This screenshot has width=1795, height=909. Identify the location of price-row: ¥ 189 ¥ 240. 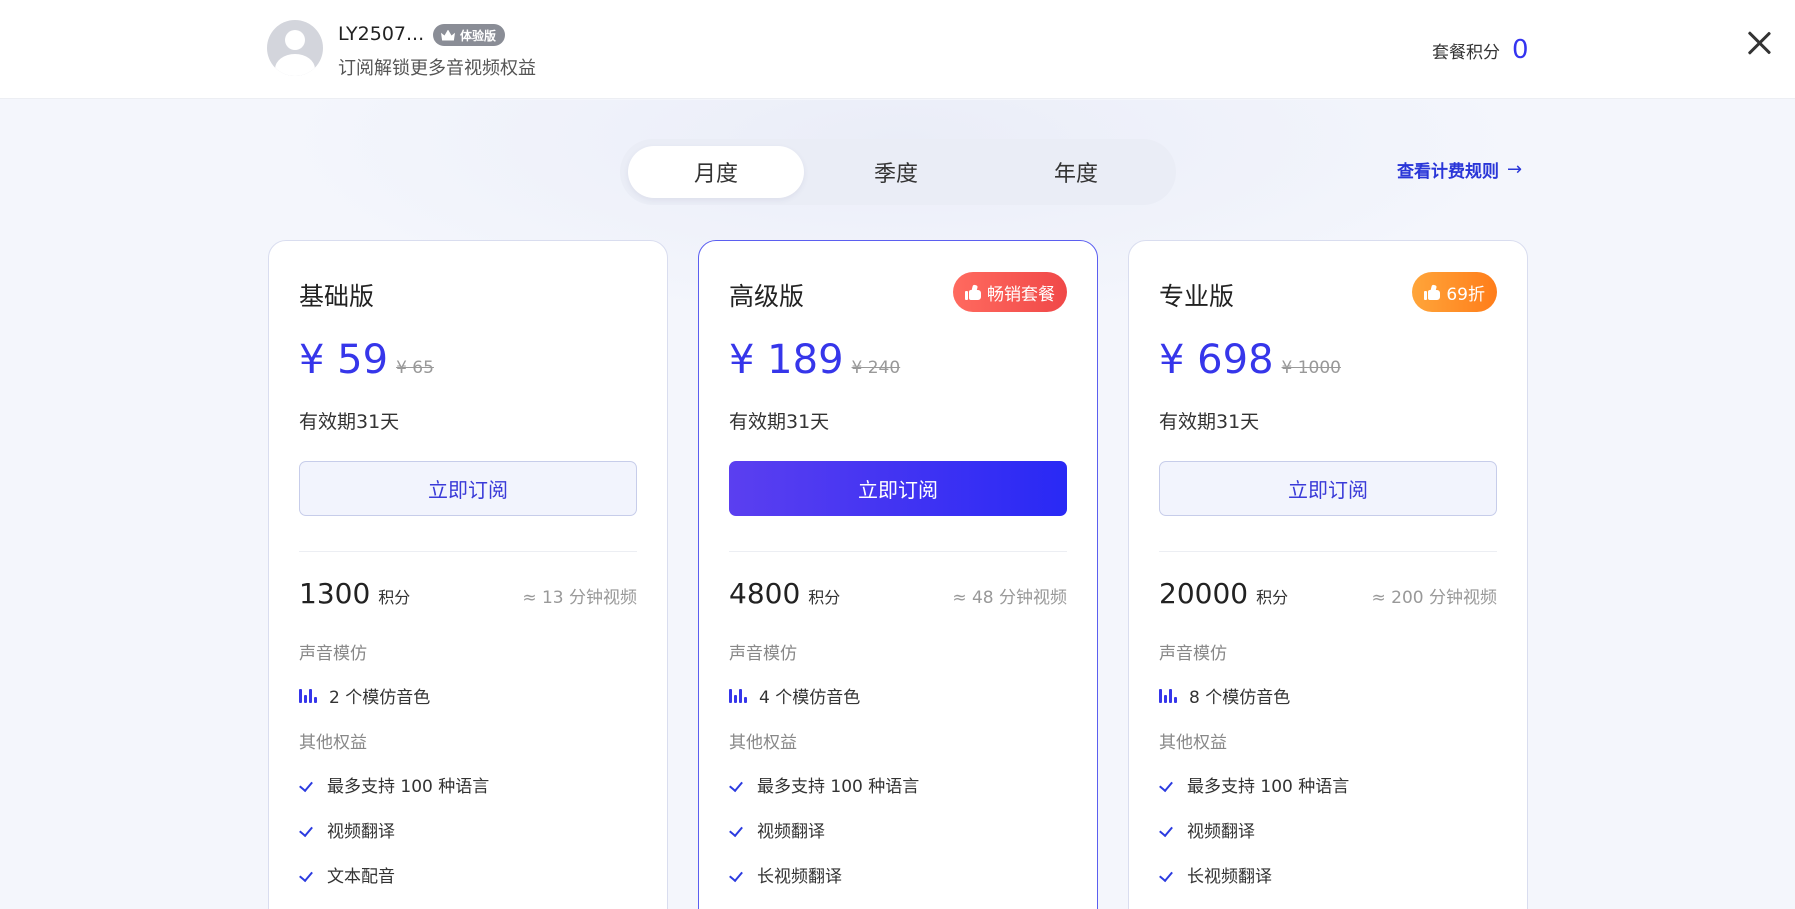
(814, 360).